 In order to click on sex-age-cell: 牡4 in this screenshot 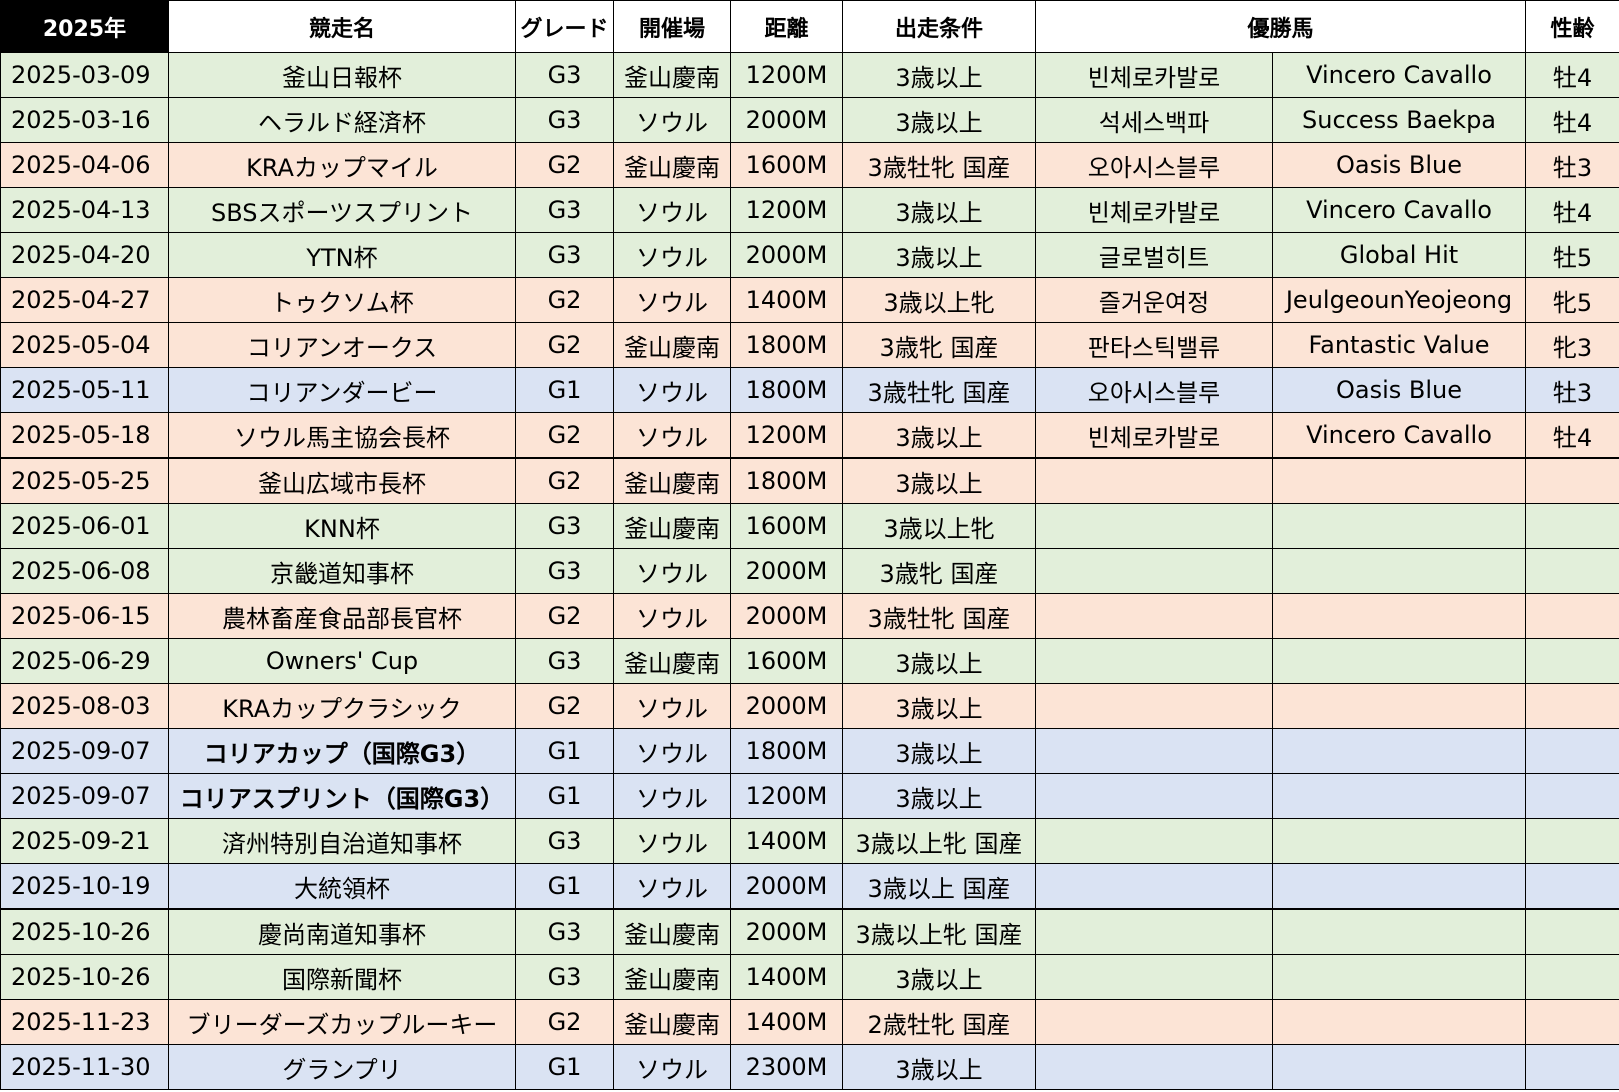, I will do `click(1572, 120)`.